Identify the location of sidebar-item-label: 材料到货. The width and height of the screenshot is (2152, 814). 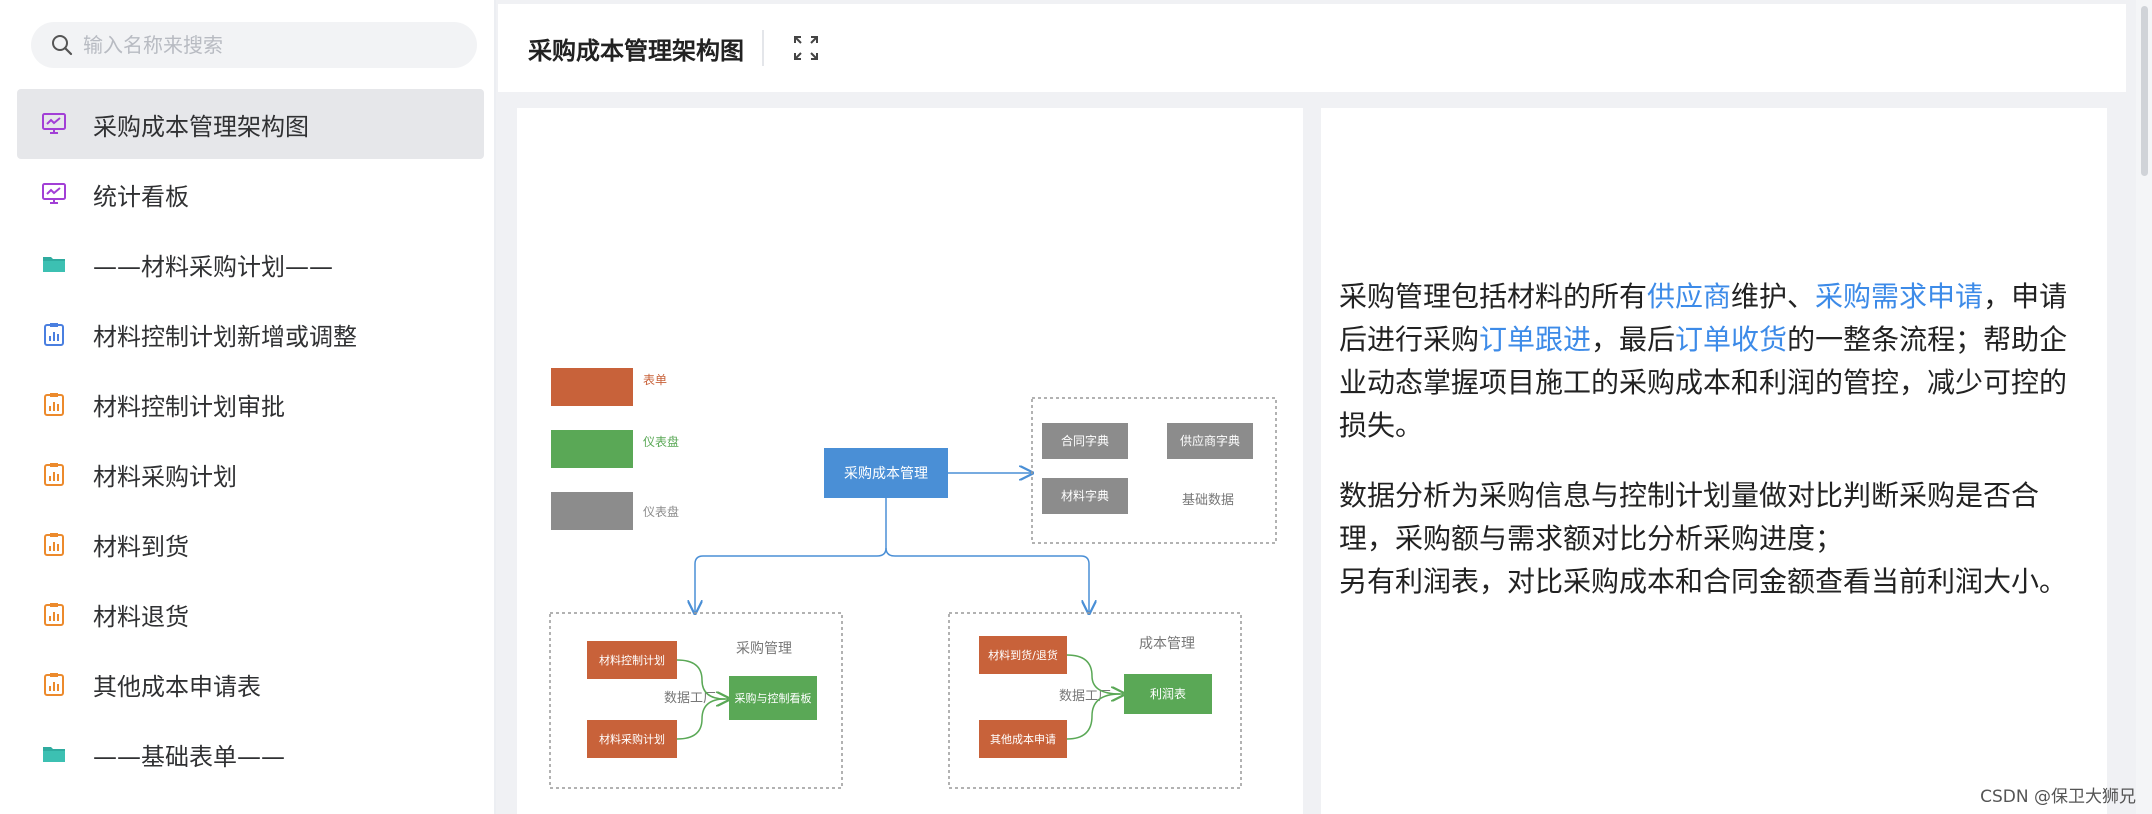
(141, 546).